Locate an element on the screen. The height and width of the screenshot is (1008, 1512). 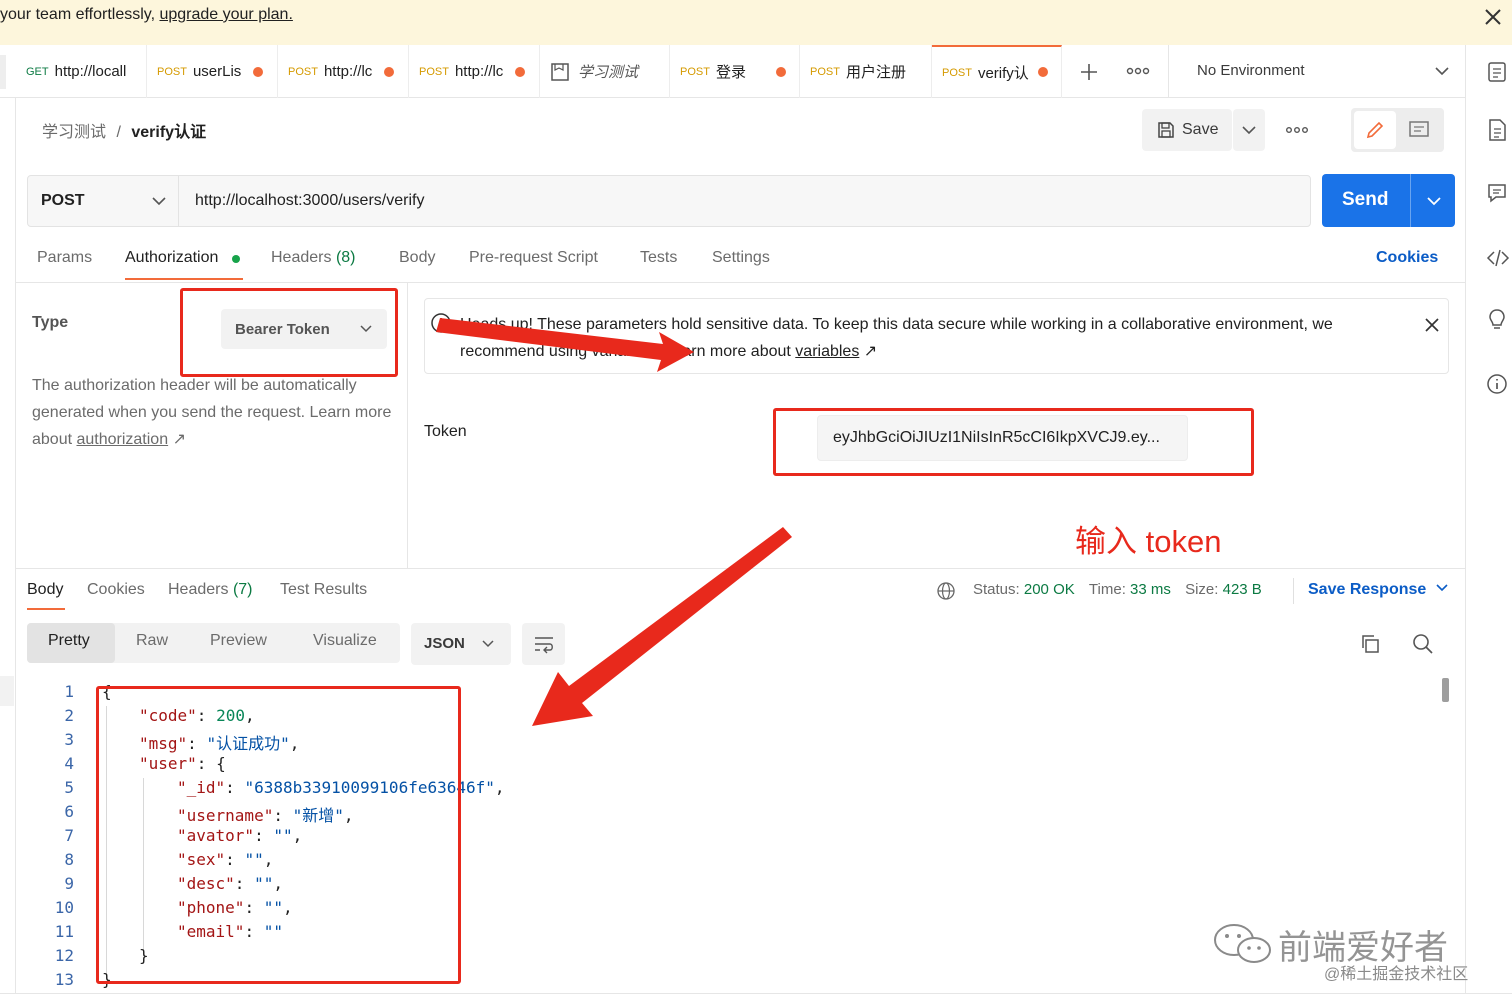
watermark-sub: @稀土掘金技术社区 is located at coordinates (1396, 974).